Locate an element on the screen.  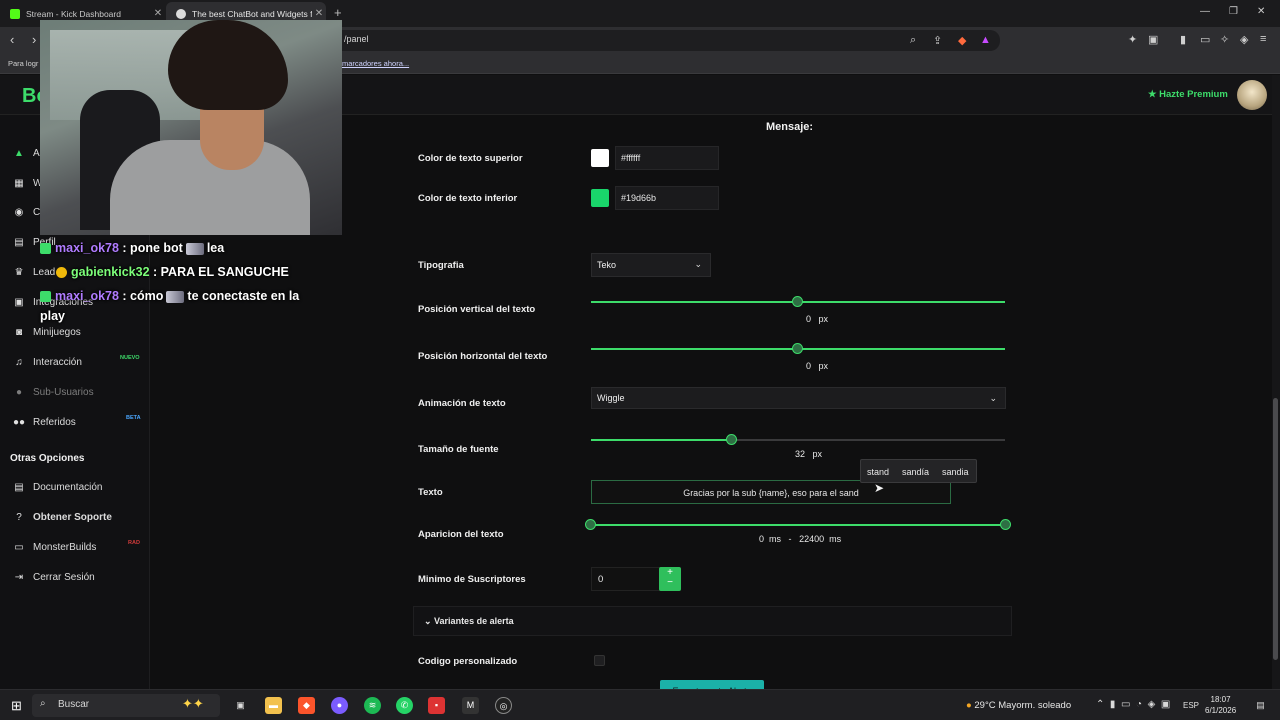
app-m-icon: M is located at coordinates (470, 705).